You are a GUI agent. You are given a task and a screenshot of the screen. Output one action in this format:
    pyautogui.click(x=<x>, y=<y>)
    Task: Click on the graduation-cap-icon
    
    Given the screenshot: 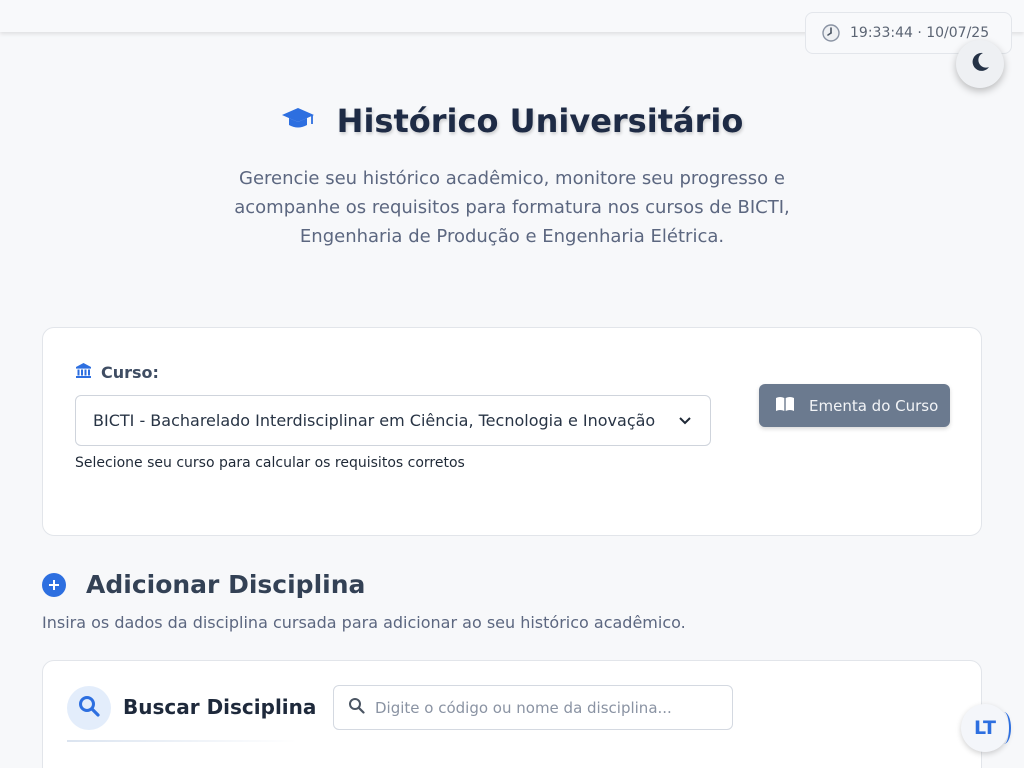 What is the action you would take?
    pyautogui.click(x=298, y=121)
    